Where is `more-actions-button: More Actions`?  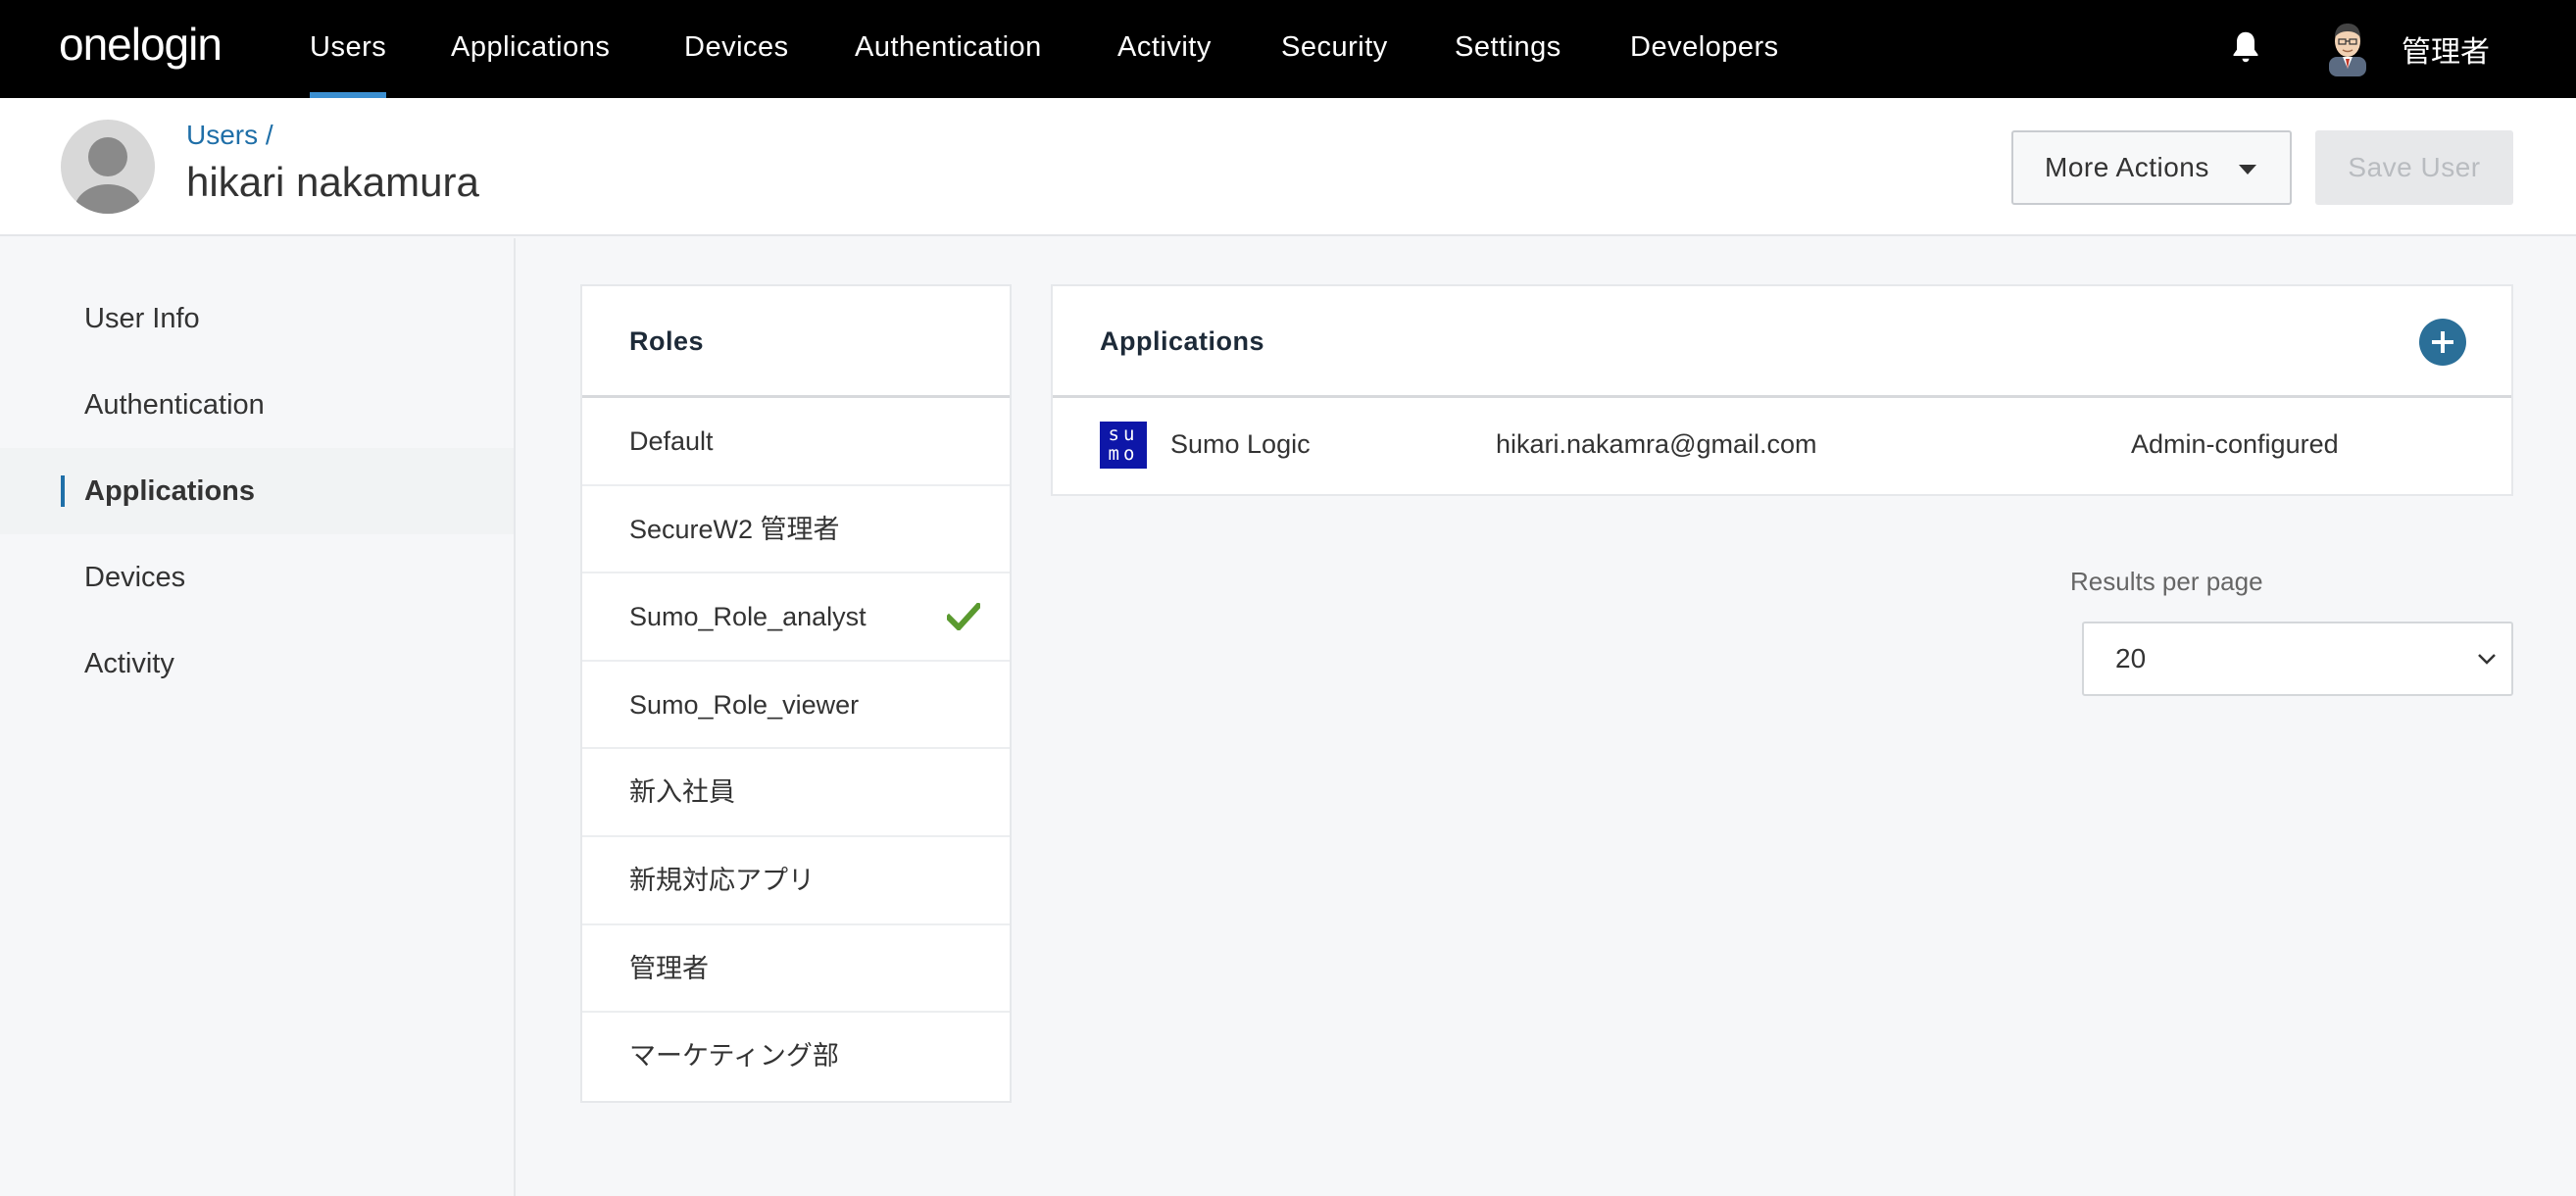 more-actions-button: More Actions is located at coordinates (2151, 167).